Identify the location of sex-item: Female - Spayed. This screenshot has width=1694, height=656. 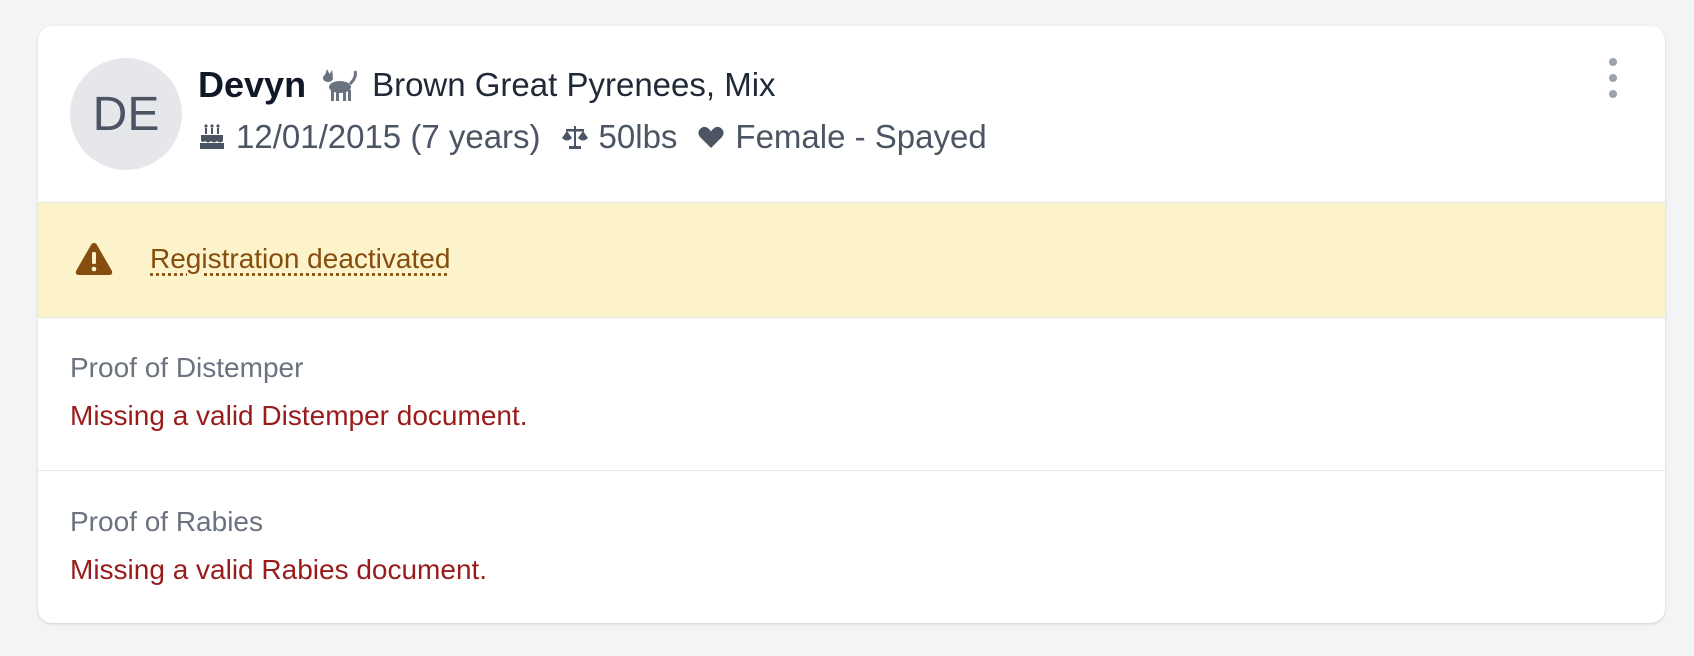
(842, 137).